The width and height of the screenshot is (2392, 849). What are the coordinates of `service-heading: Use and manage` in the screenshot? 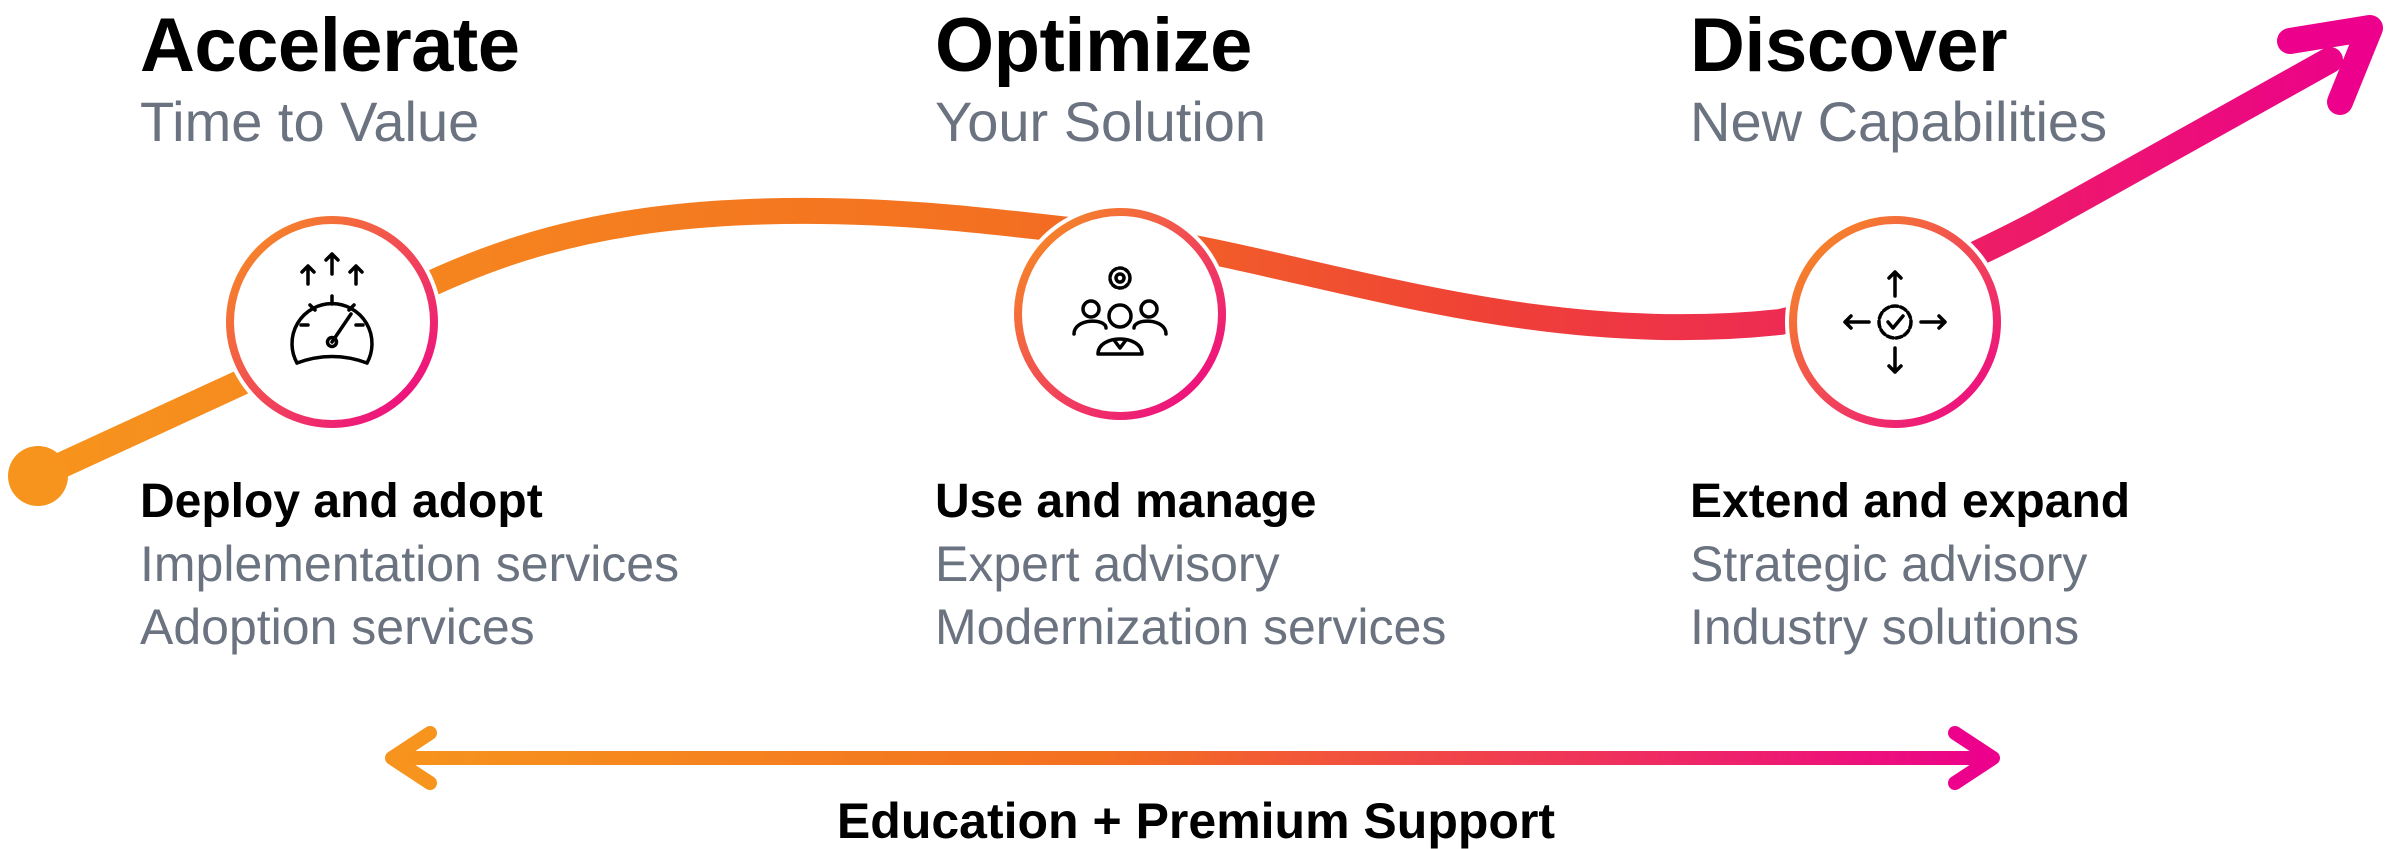 It's located at (1126, 501).